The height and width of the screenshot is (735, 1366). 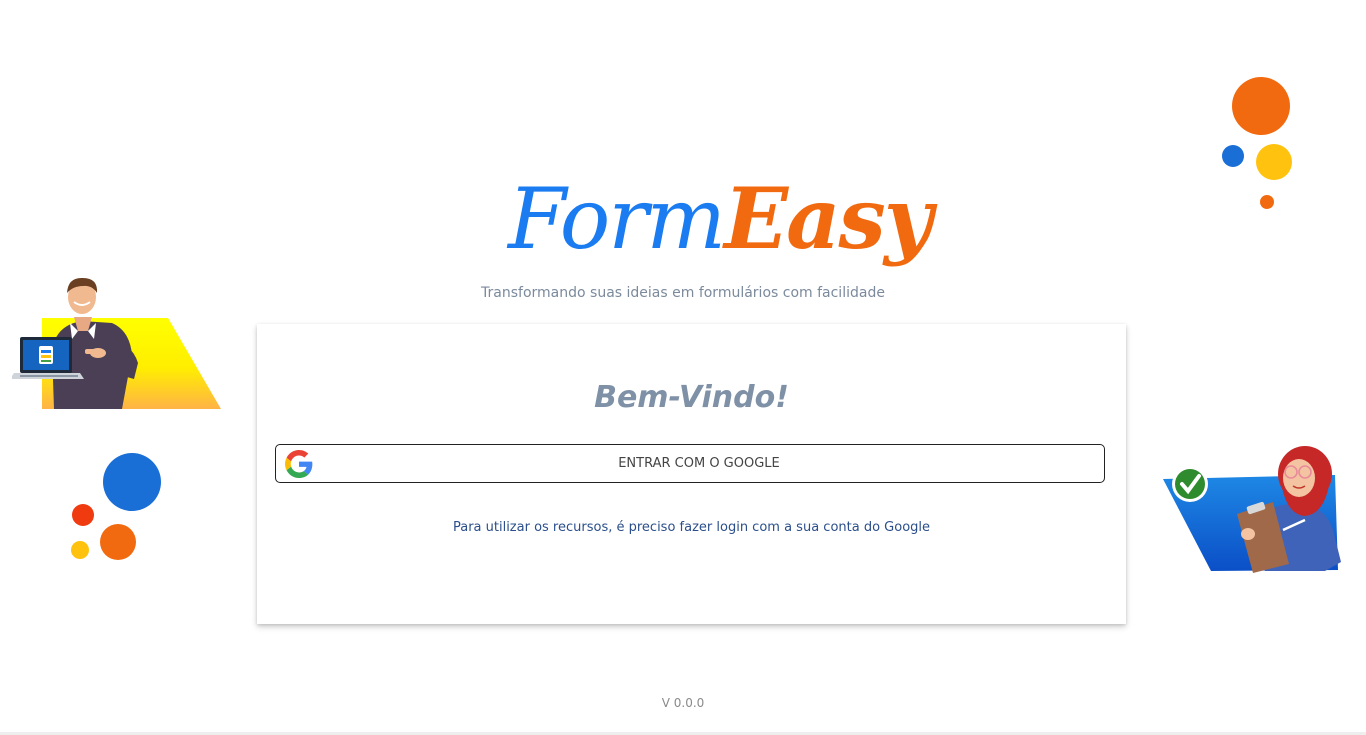 What do you see at coordinates (132, 482) in the screenshot?
I see `blue-dot-large` at bounding box center [132, 482].